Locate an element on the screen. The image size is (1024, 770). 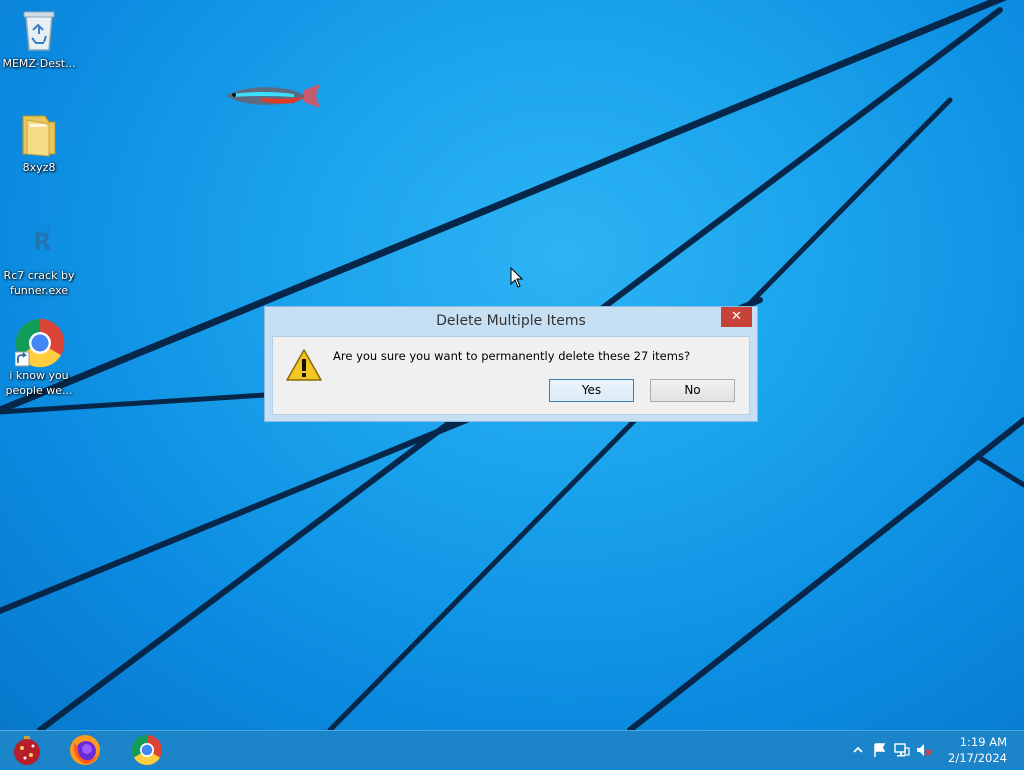
yes-button: Yes is located at coordinates (591, 390).